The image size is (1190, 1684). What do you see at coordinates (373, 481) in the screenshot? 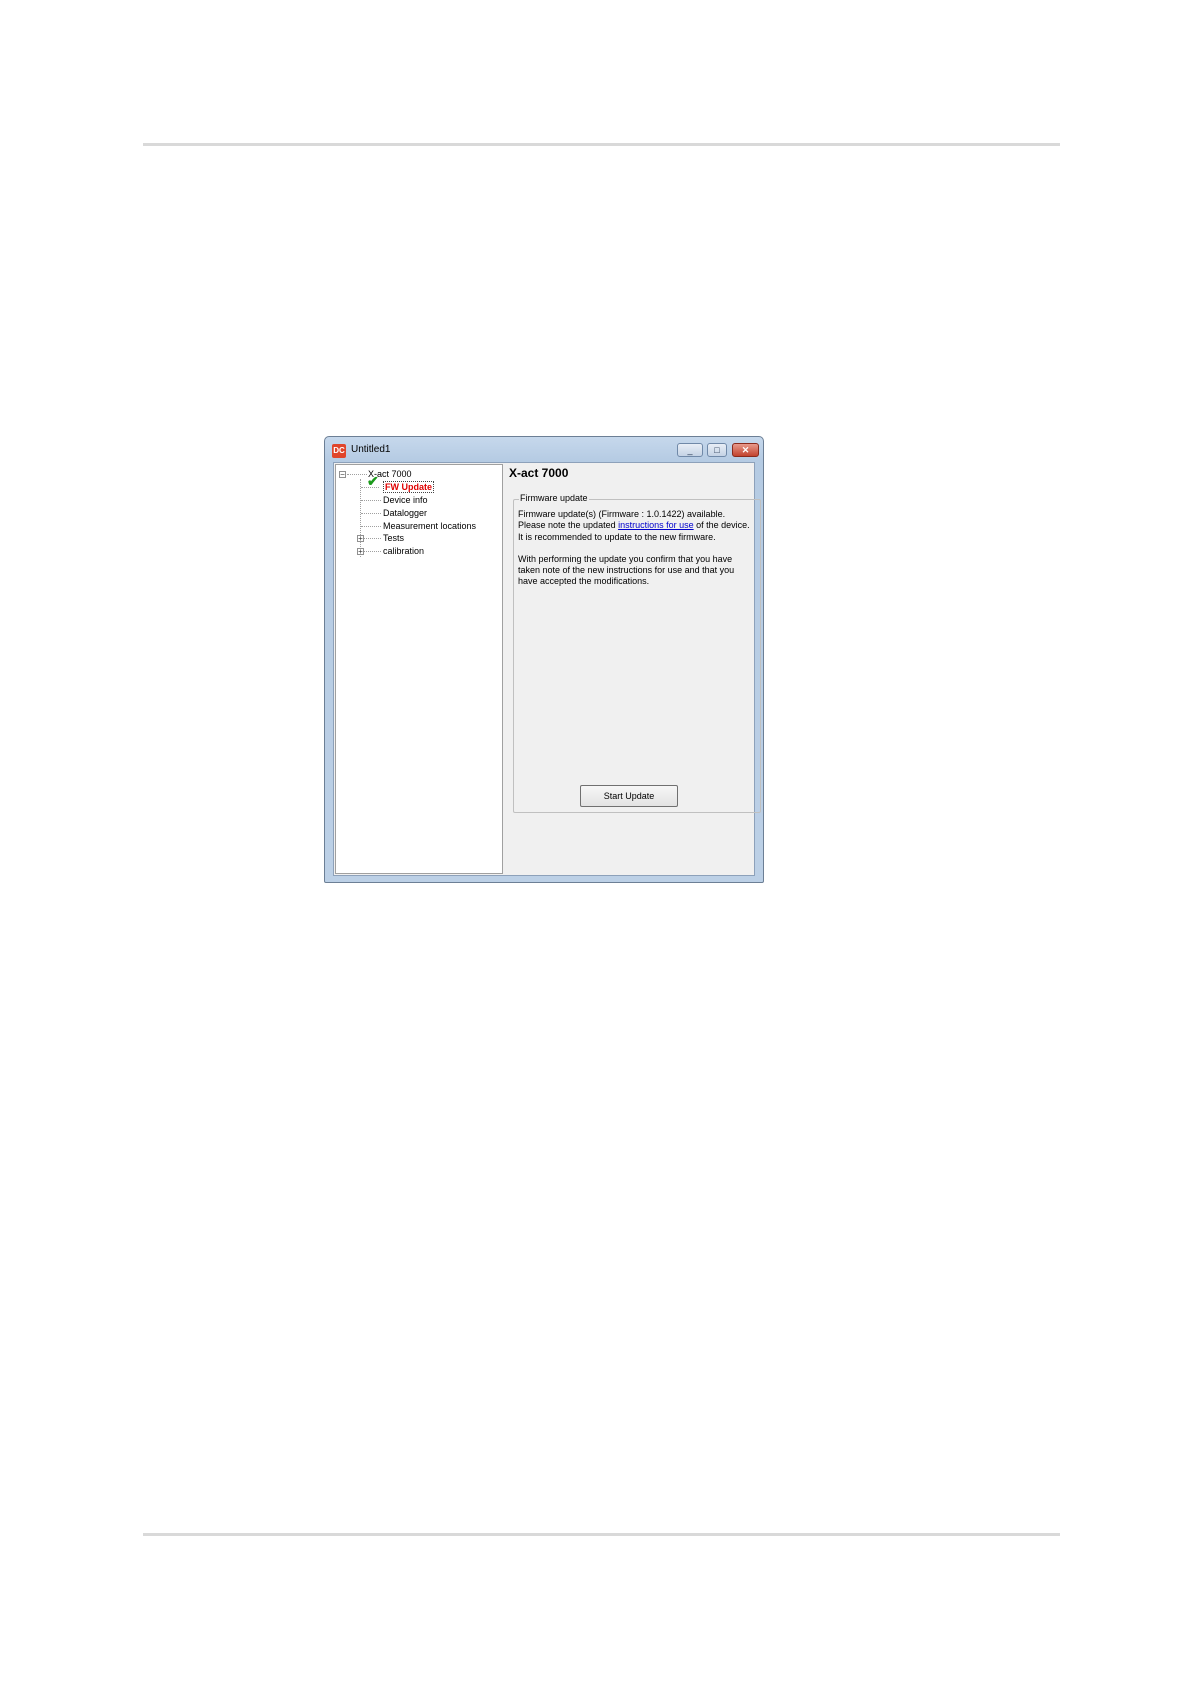
I see `checkmark-icon: ✔` at bounding box center [373, 481].